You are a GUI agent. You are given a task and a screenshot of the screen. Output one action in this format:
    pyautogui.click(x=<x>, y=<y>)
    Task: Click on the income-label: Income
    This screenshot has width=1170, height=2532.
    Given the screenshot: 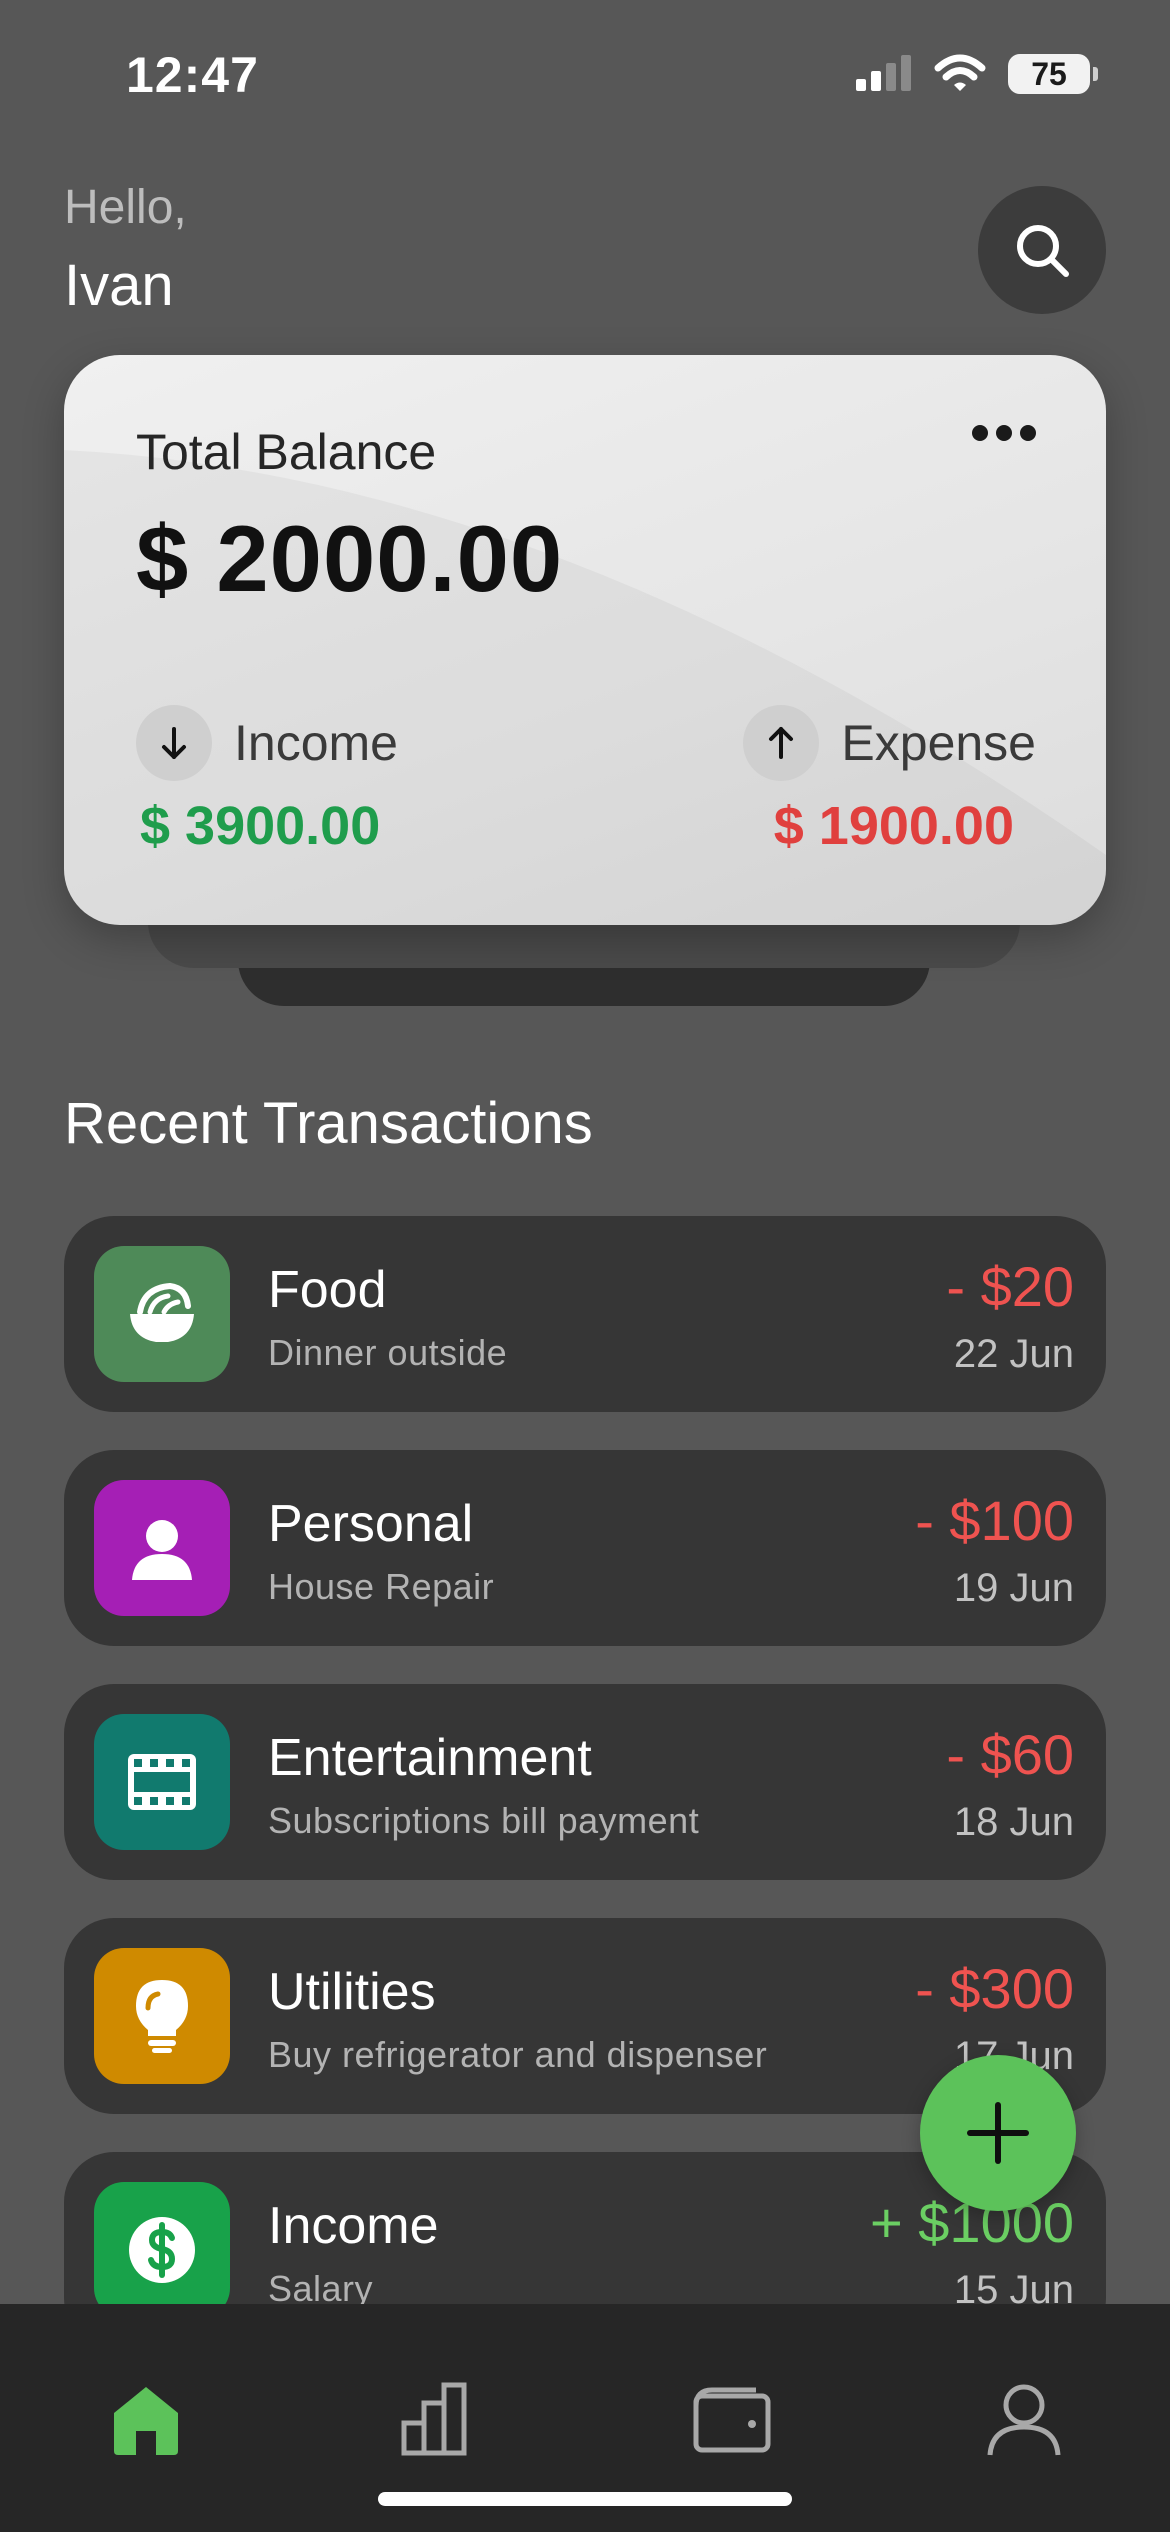 What is the action you would take?
    pyautogui.click(x=316, y=743)
    